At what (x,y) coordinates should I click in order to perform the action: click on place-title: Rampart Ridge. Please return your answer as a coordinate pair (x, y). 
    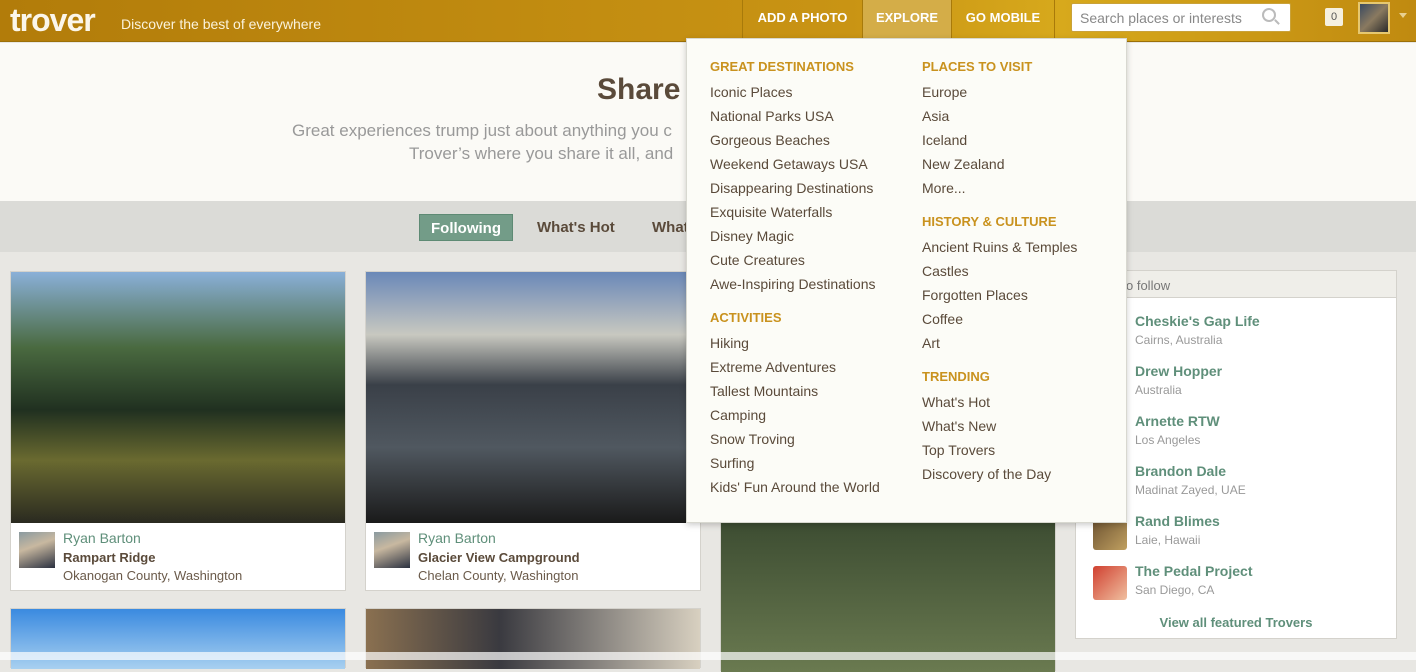
    Looking at the image, I should click on (109, 557).